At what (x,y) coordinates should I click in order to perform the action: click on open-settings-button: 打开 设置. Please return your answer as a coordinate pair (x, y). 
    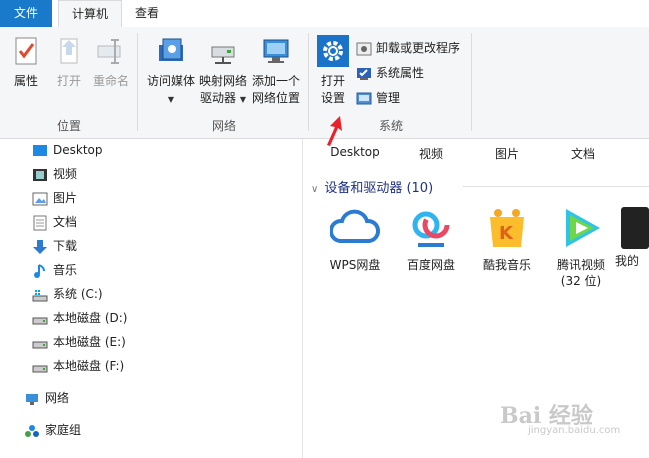
    Looking at the image, I should click on (333, 71).